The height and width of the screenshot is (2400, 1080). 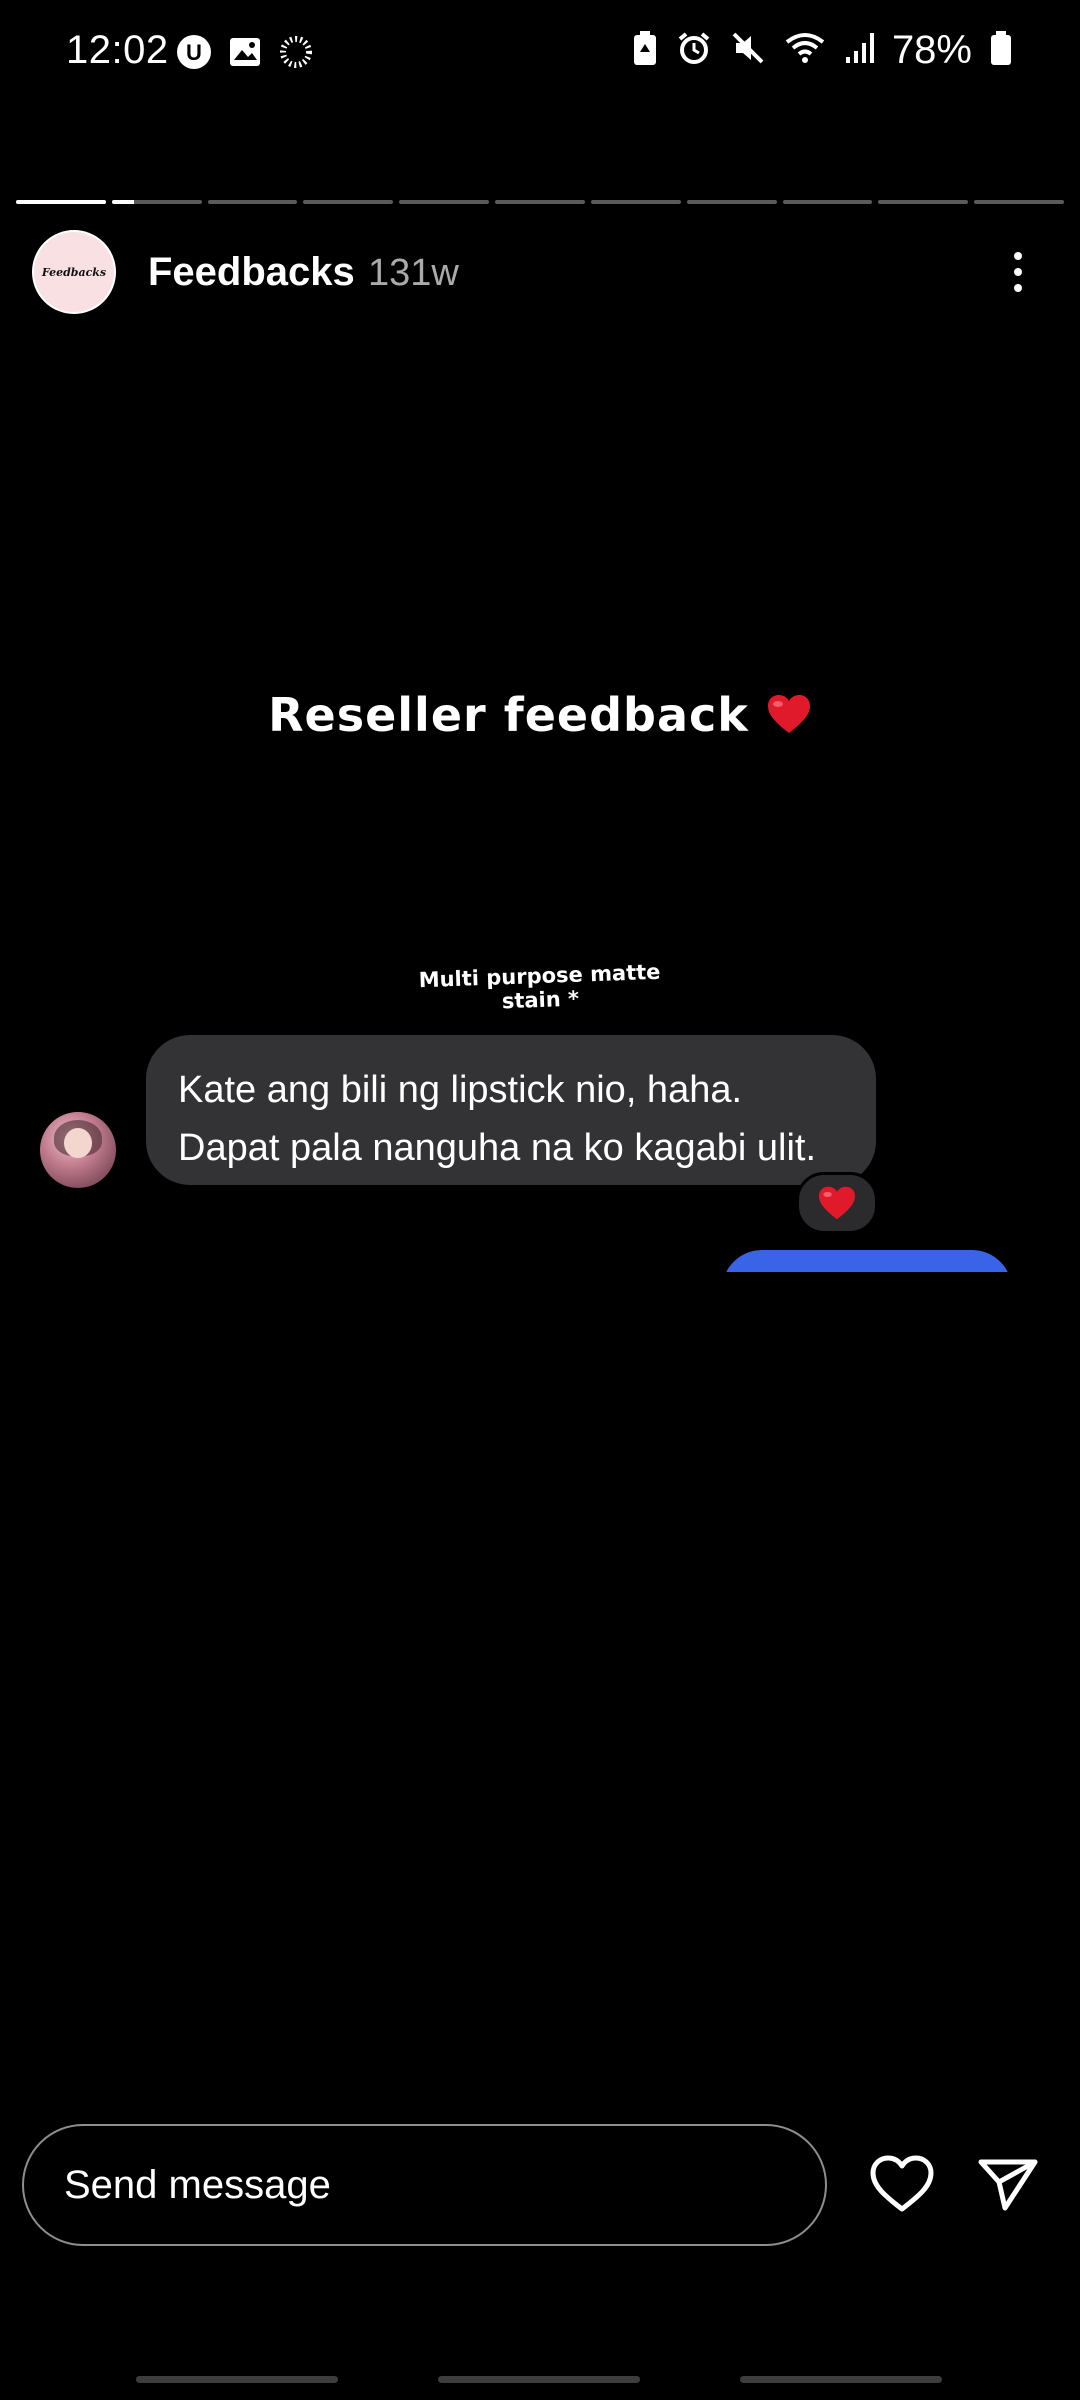 I want to click on story-heading: Reseller feedback, so click(x=540, y=715).